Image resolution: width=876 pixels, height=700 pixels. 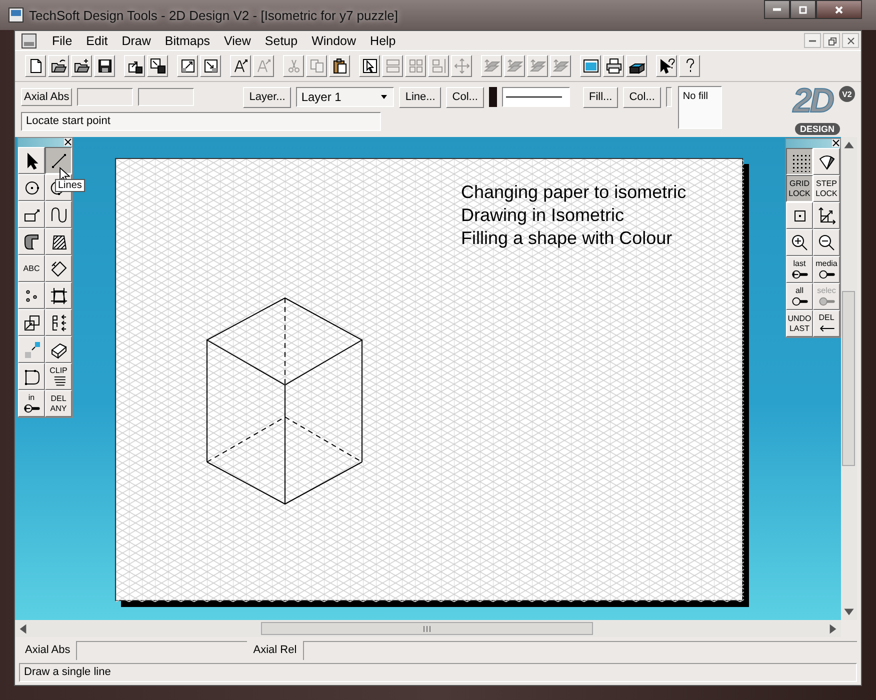 I want to click on menu-item: Help, so click(x=383, y=41).